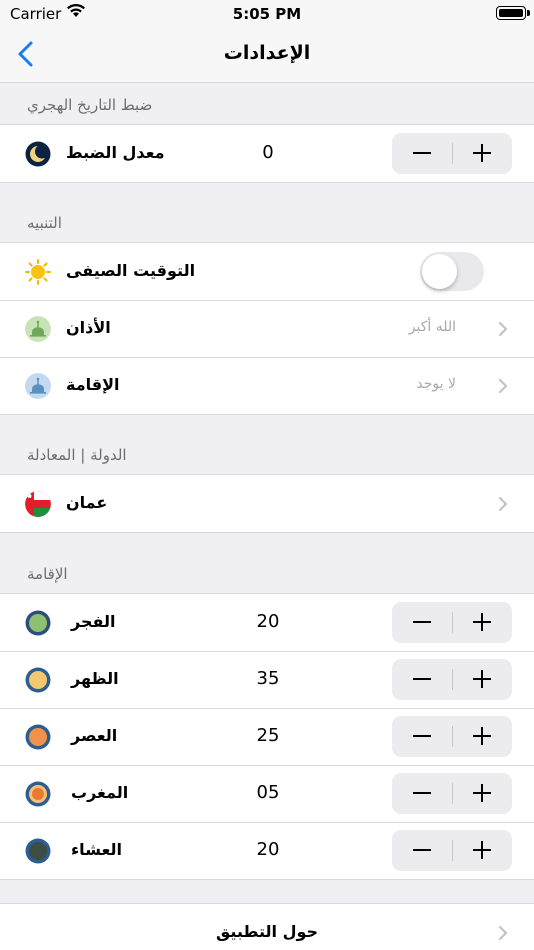  I want to click on prayer-row-asr: العصر 25, so click(267, 736).